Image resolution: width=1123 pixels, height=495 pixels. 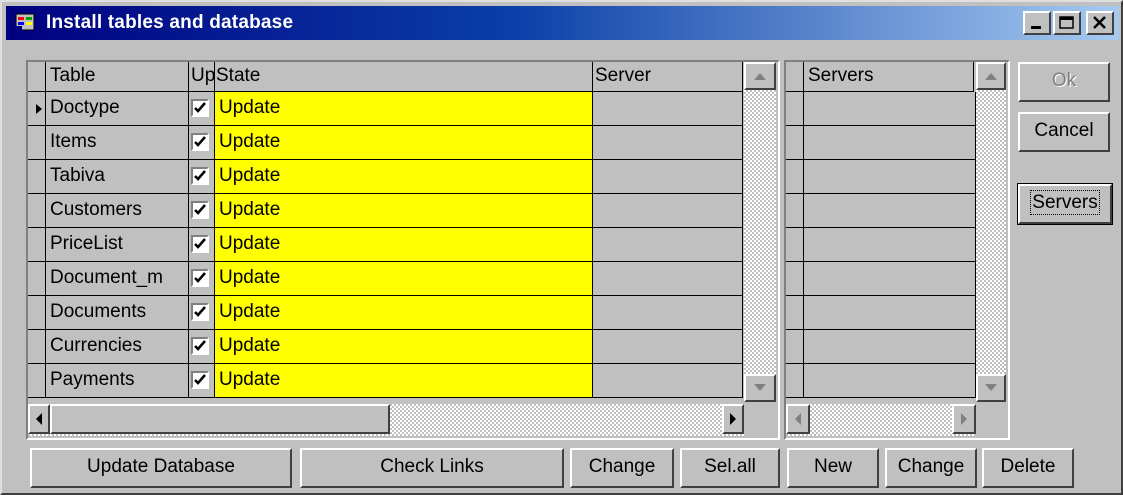 I want to click on scroll-down-button, so click(x=760, y=388).